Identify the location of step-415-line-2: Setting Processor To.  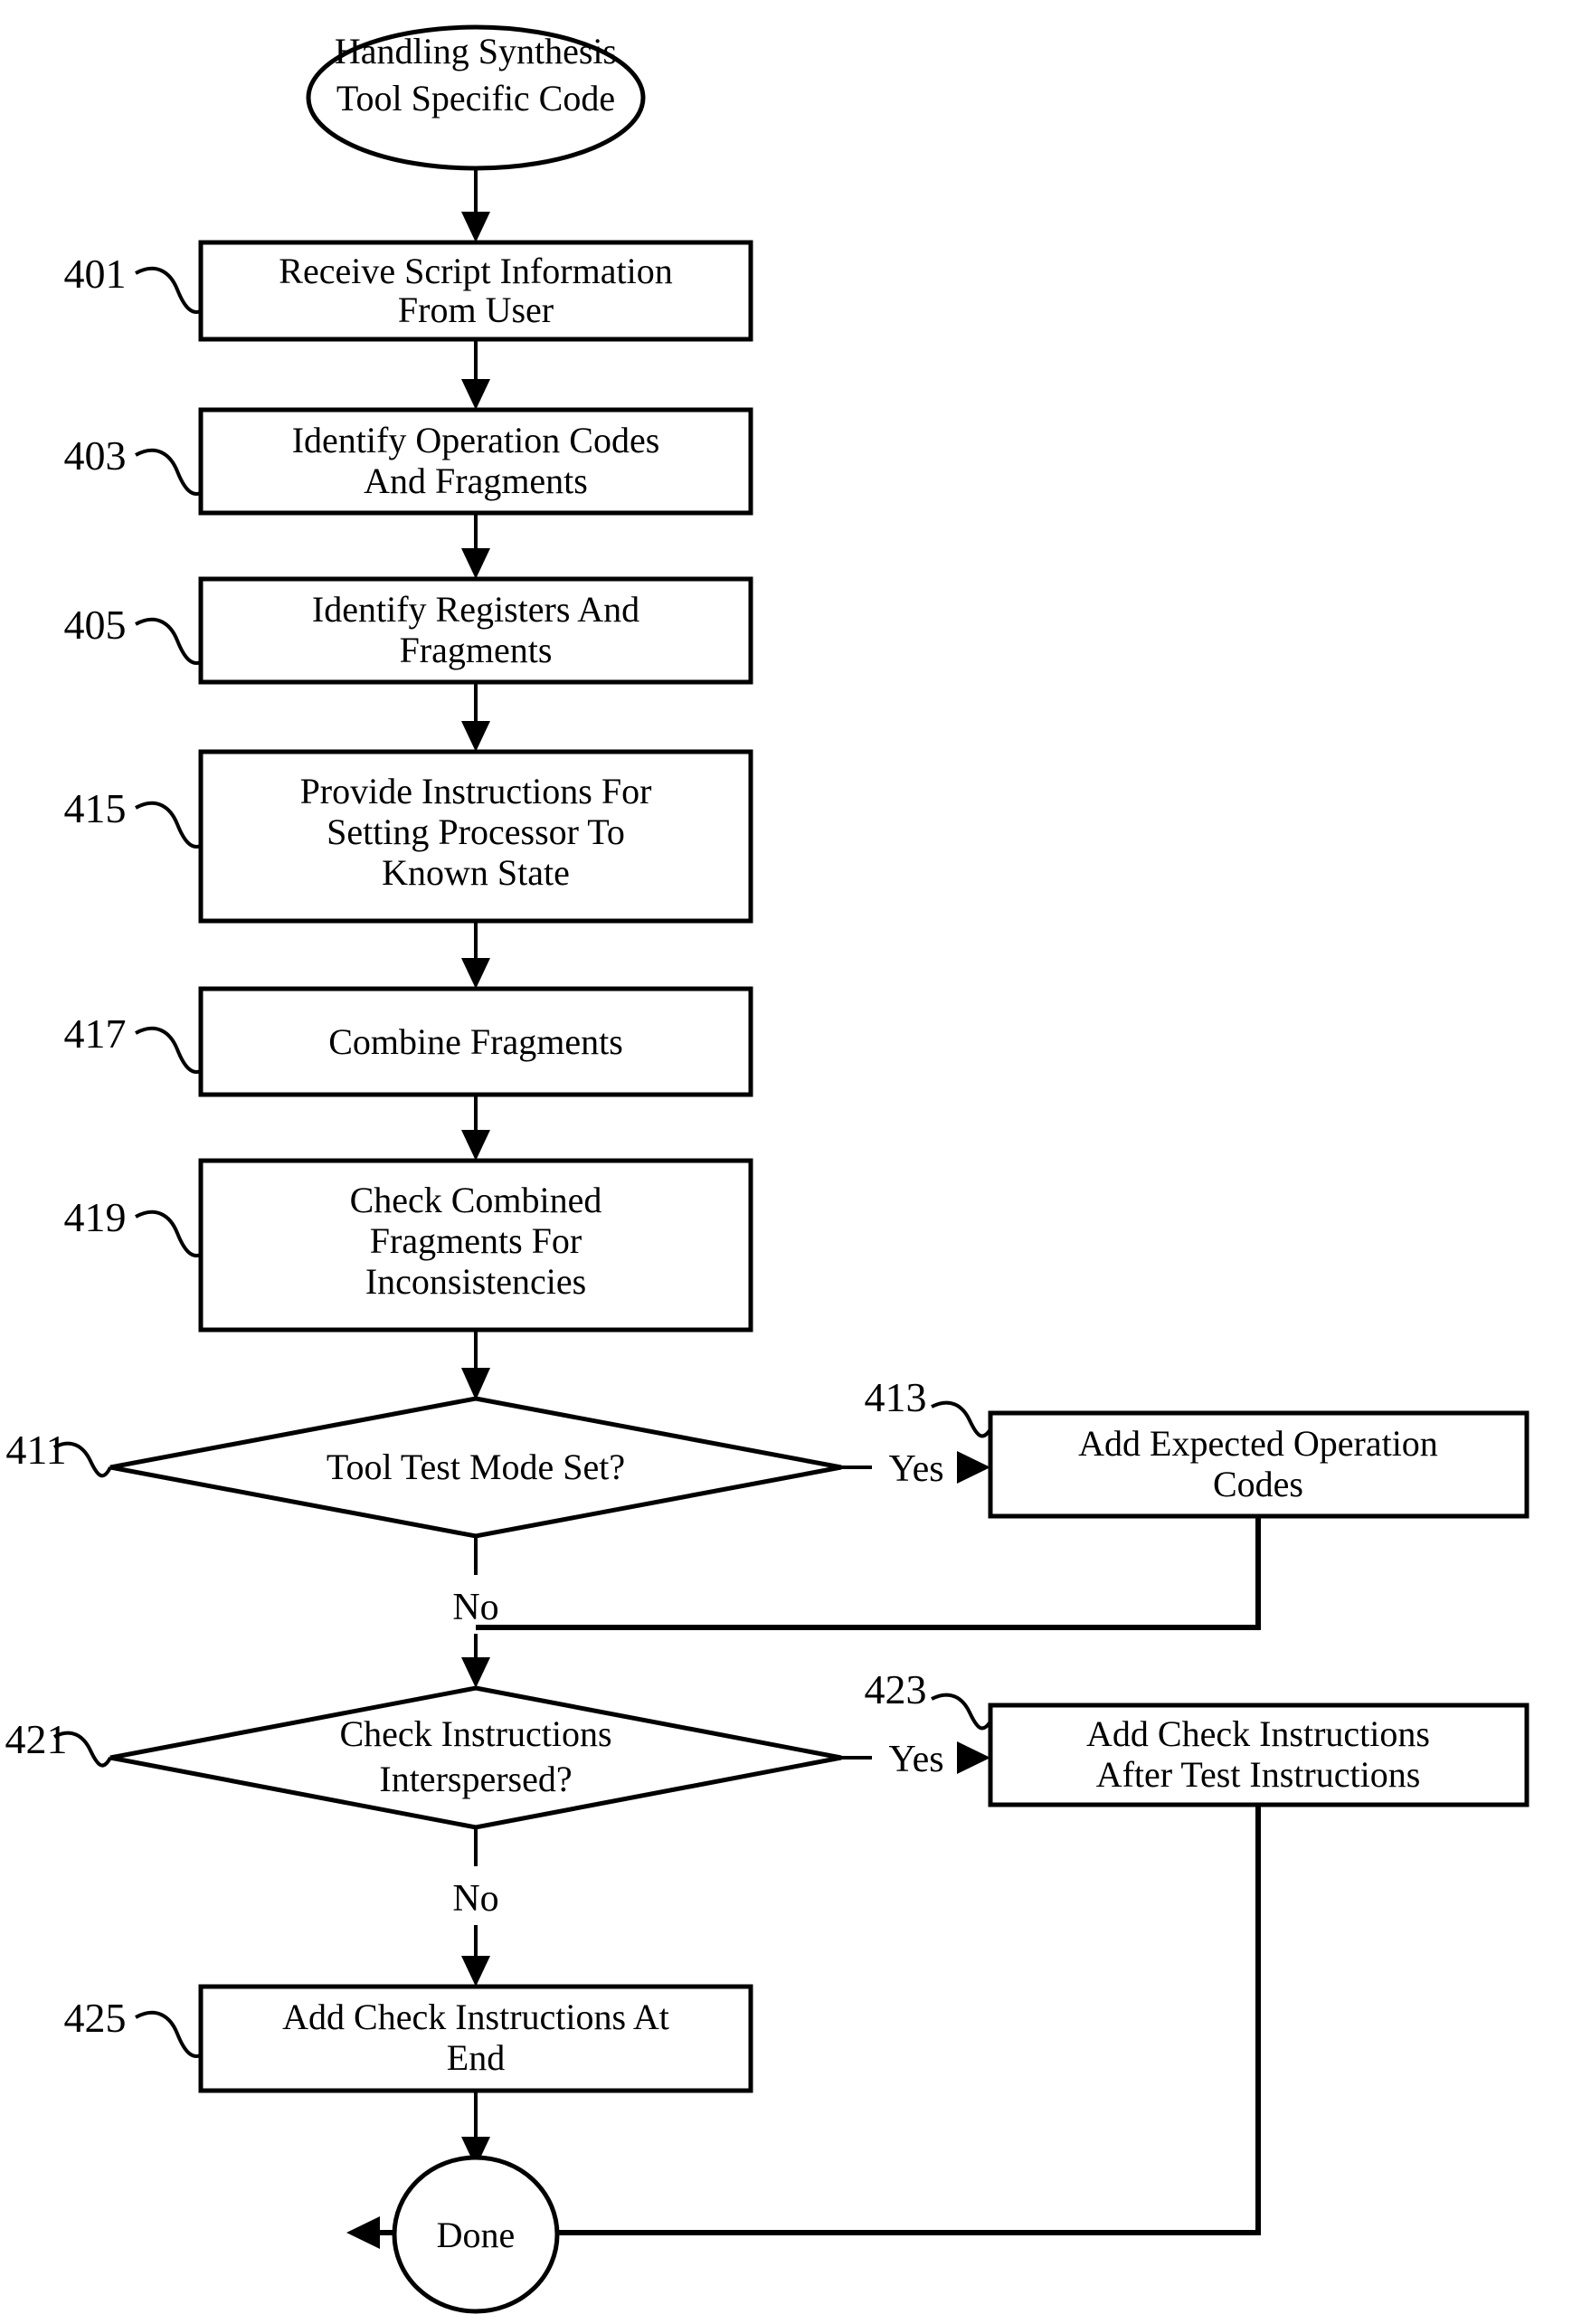
(476, 831).